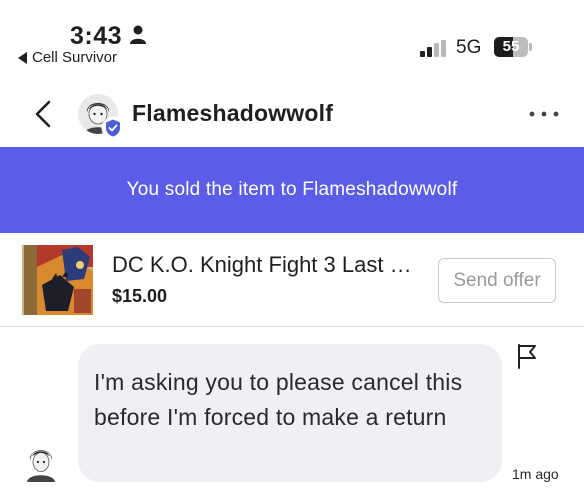 Image resolution: width=584 pixels, height=500 pixels. What do you see at coordinates (535, 474) in the screenshot?
I see `message-timestamp: 1m ago` at bounding box center [535, 474].